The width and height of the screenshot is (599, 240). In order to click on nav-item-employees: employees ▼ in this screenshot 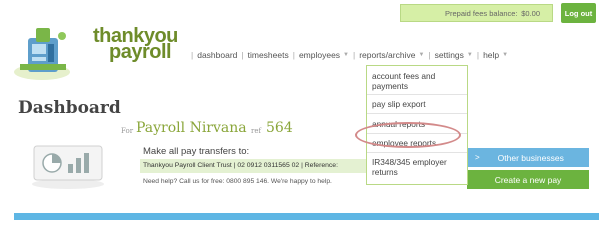, I will do `click(324, 55)`.